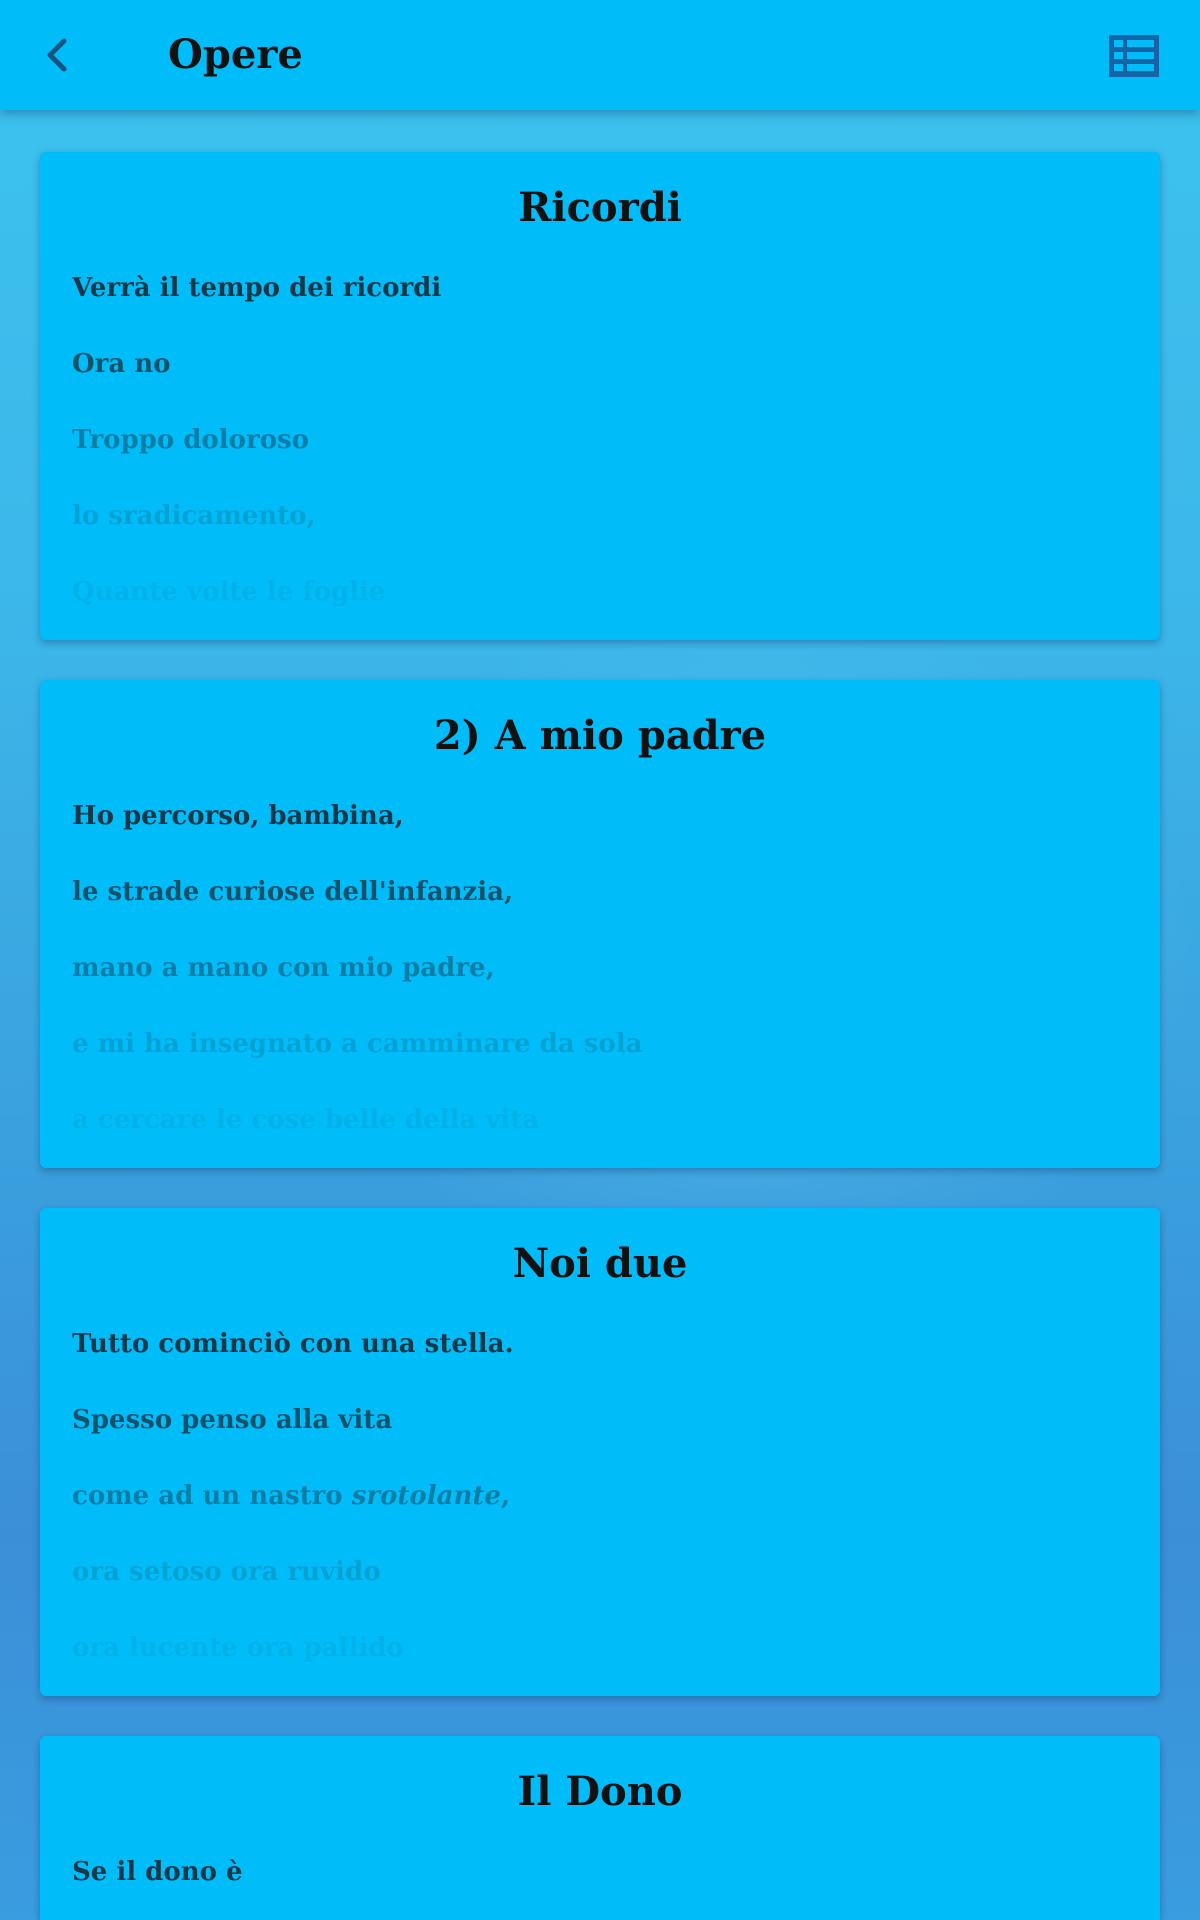  I want to click on poem-line: Spesso penso alla vita, so click(232, 1420).